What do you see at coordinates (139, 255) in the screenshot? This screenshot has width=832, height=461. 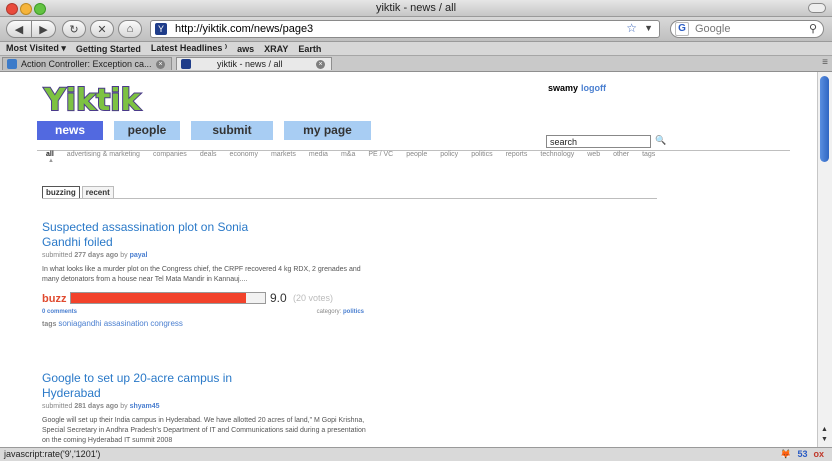 I see `story-author-link: payal` at bounding box center [139, 255].